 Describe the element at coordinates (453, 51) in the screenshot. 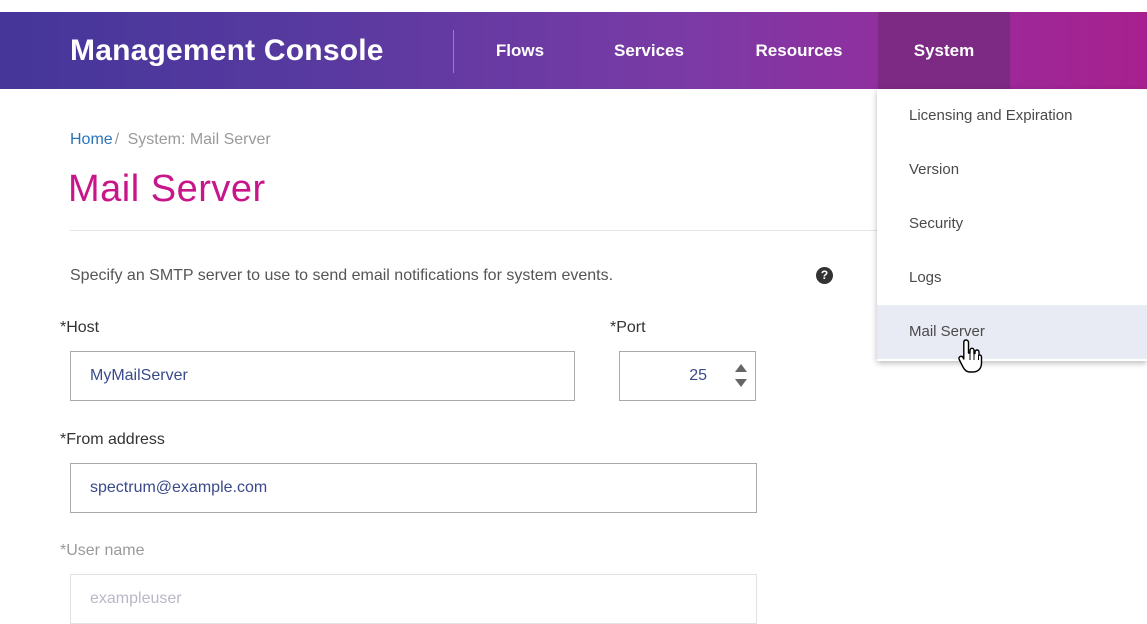

I see `brand-divider` at that location.